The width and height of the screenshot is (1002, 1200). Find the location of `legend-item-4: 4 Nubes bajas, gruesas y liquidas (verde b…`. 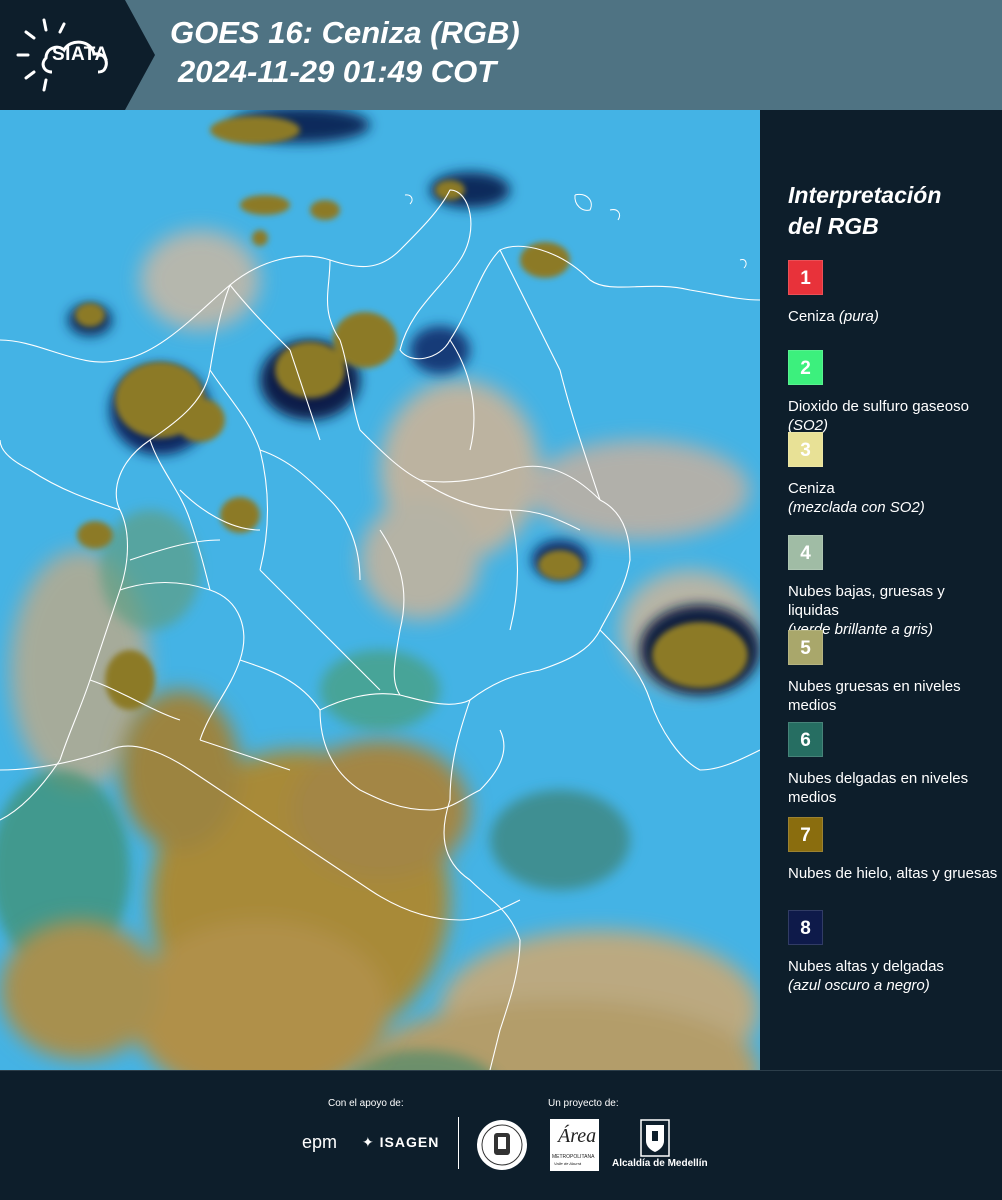

legend-item-4: 4 Nubes bajas, gruesas y liquidas (verde b… is located at coordinates (893, 587).